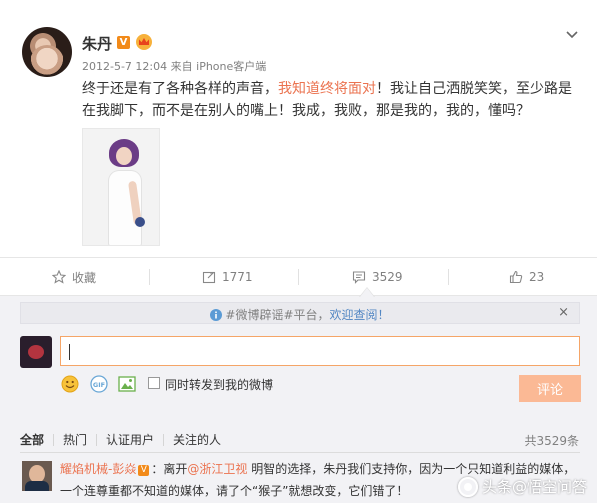 The height and width of the screenshot is (503, 597). I want to click on comment-mention-link: @浙江卫视, so click(217, 469).